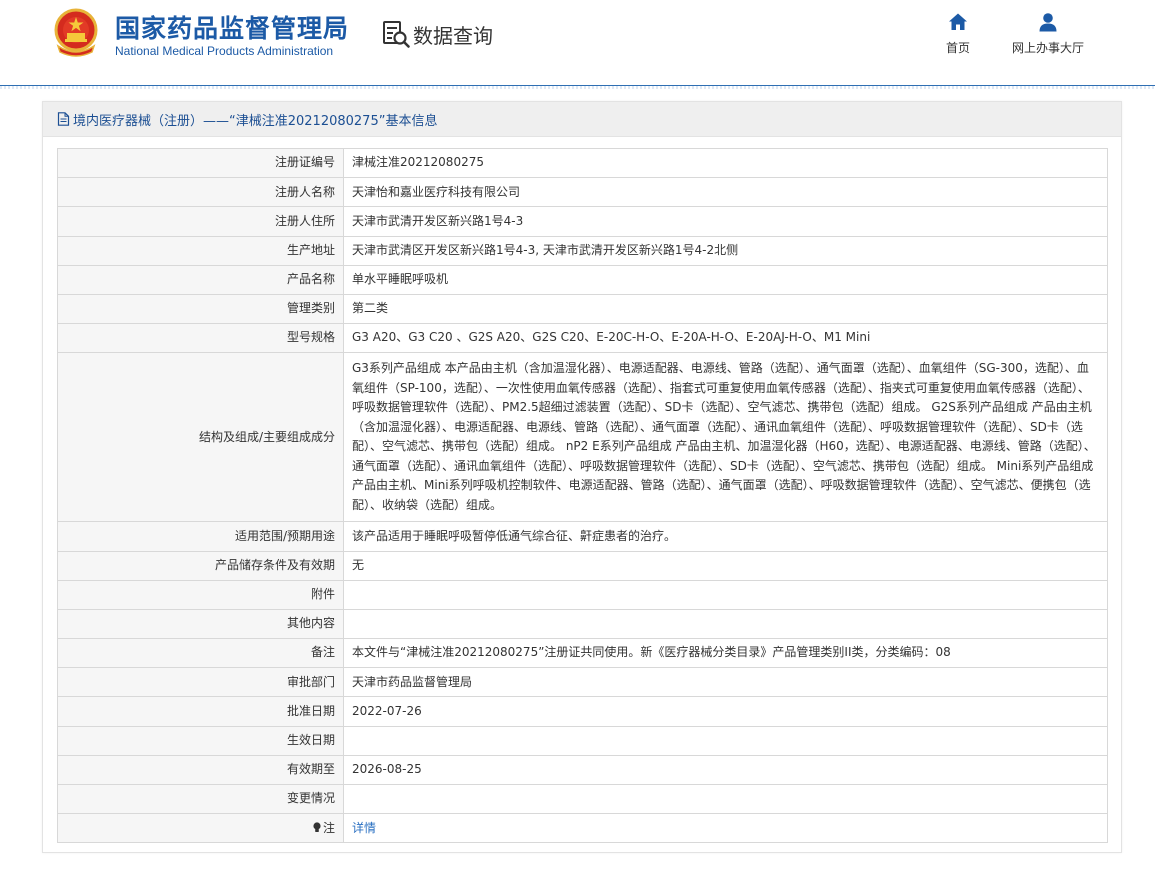  I want to click on row-label: 生效日期, so click(200, 740).